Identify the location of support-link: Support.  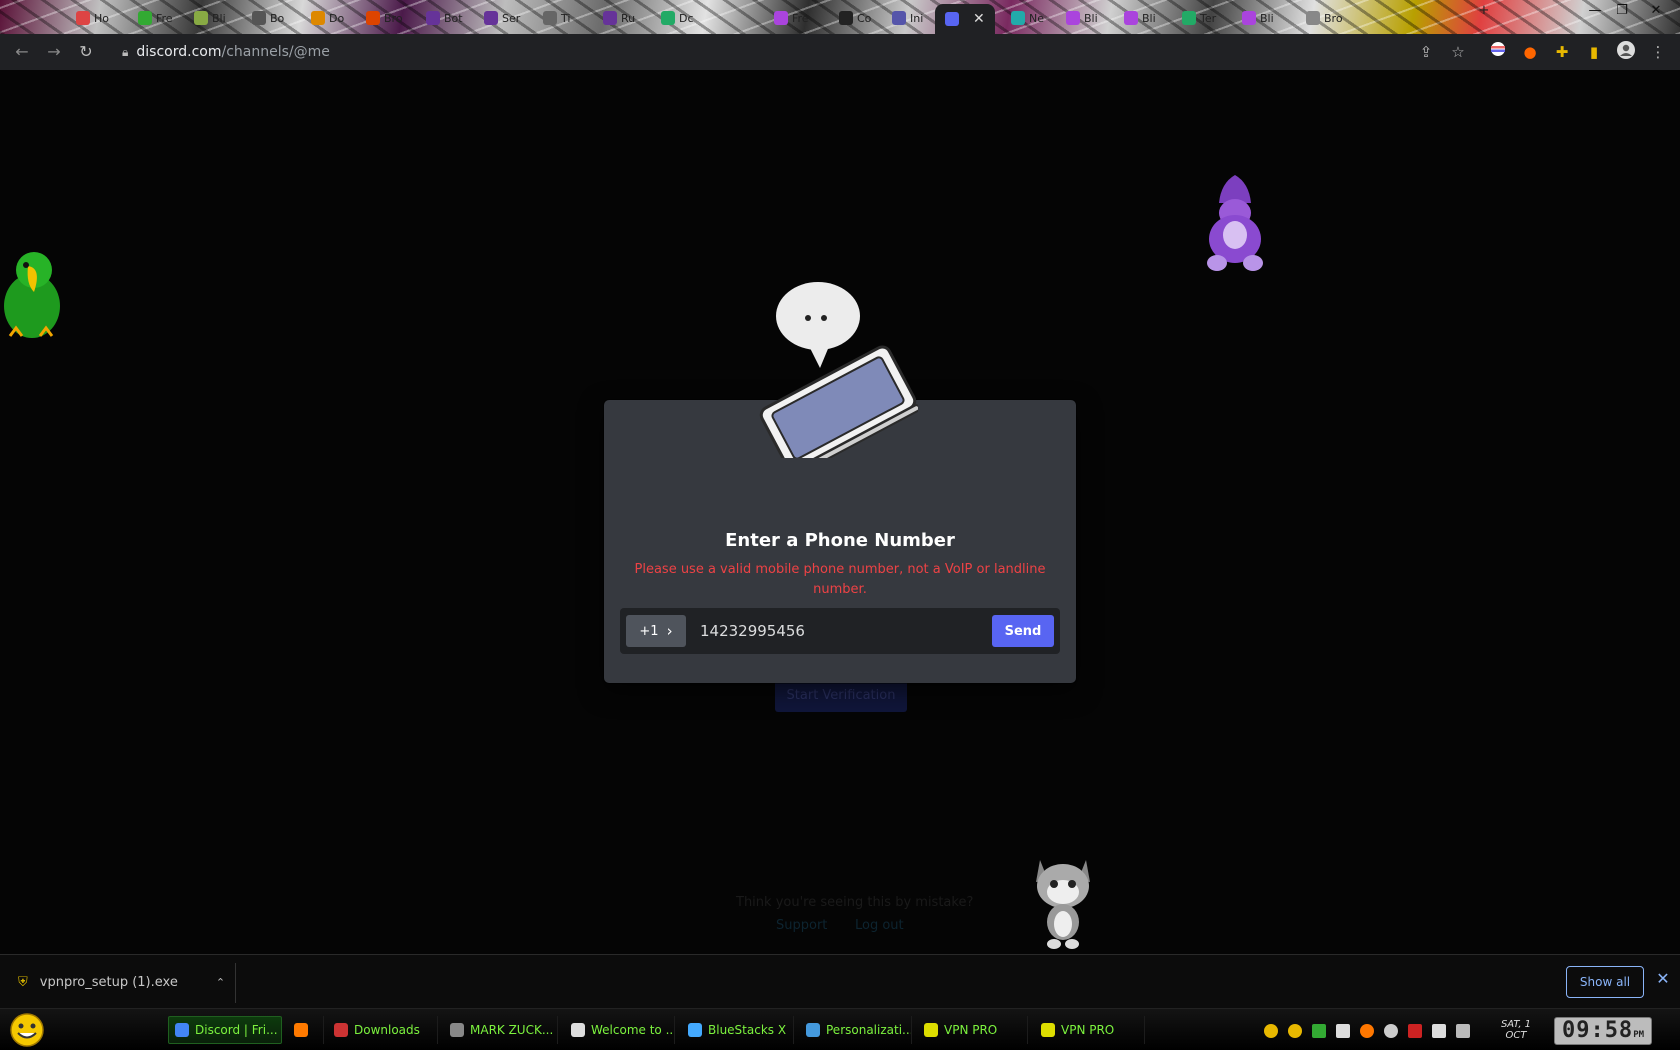
(801, 925).